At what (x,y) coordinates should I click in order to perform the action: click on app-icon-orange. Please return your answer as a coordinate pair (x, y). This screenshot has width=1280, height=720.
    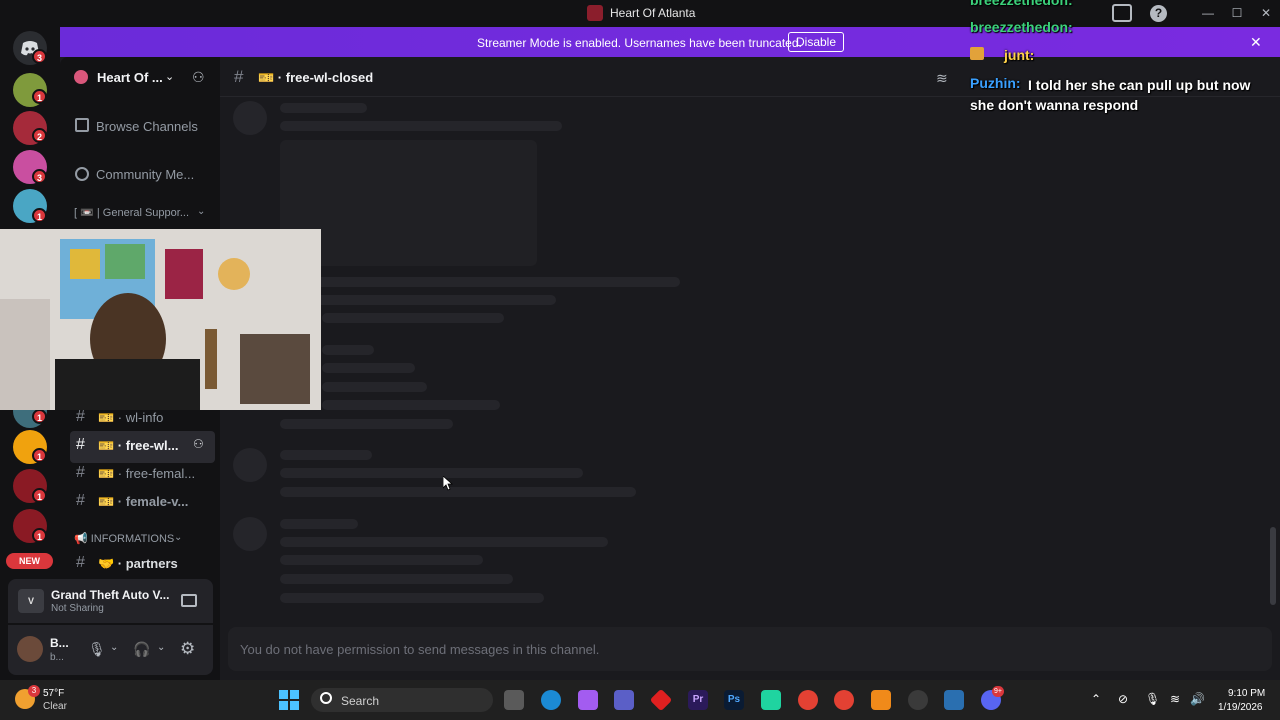
    Looking at the image, I should click on (881, 700).